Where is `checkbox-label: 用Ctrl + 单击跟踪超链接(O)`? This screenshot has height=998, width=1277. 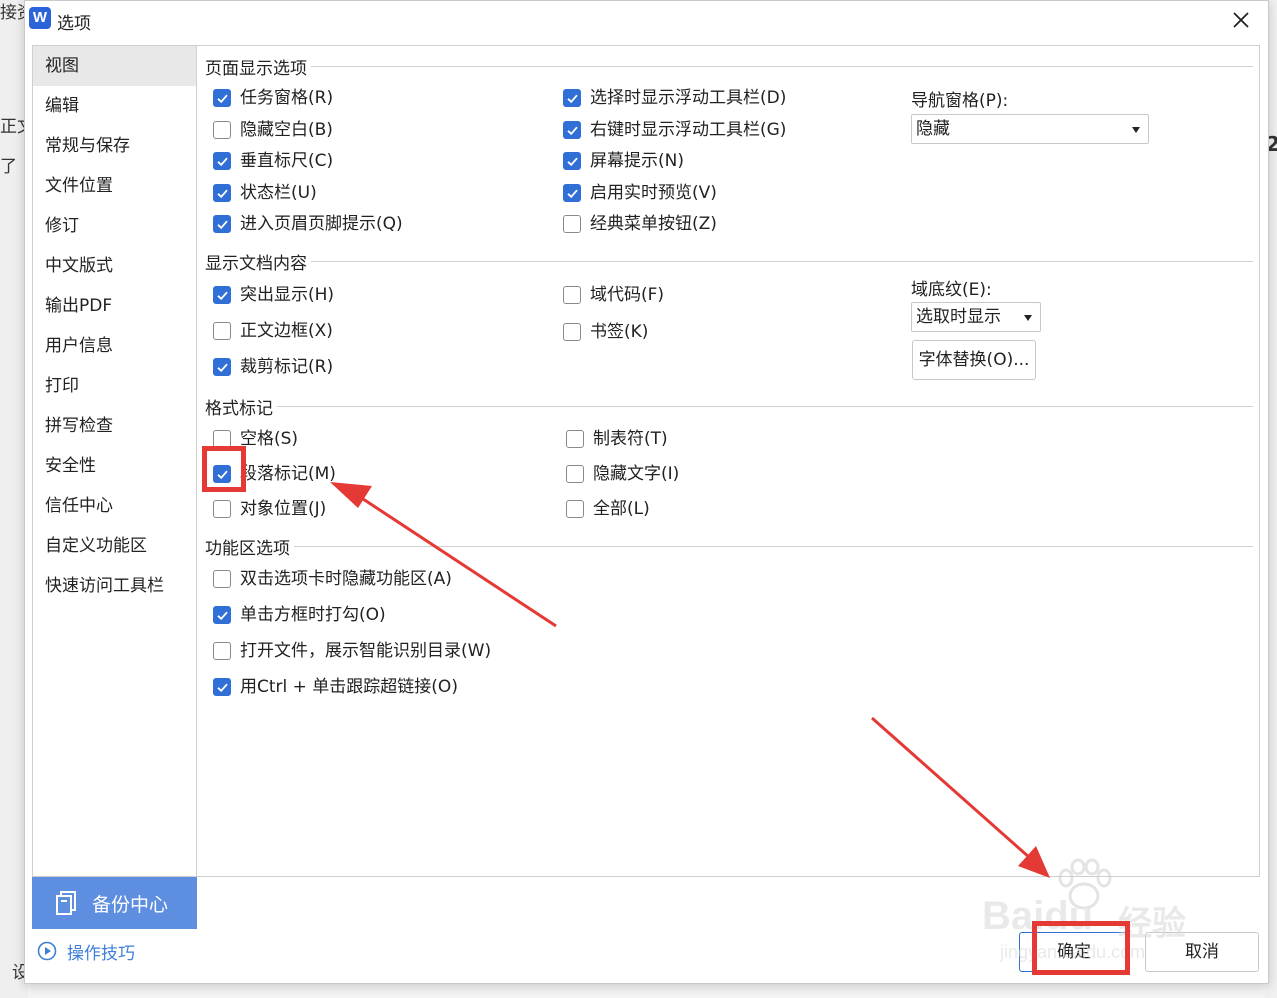
checkbox-label: 用Ctrl + 单击跟踪超链接(O) is located at coordinates (349, 687).